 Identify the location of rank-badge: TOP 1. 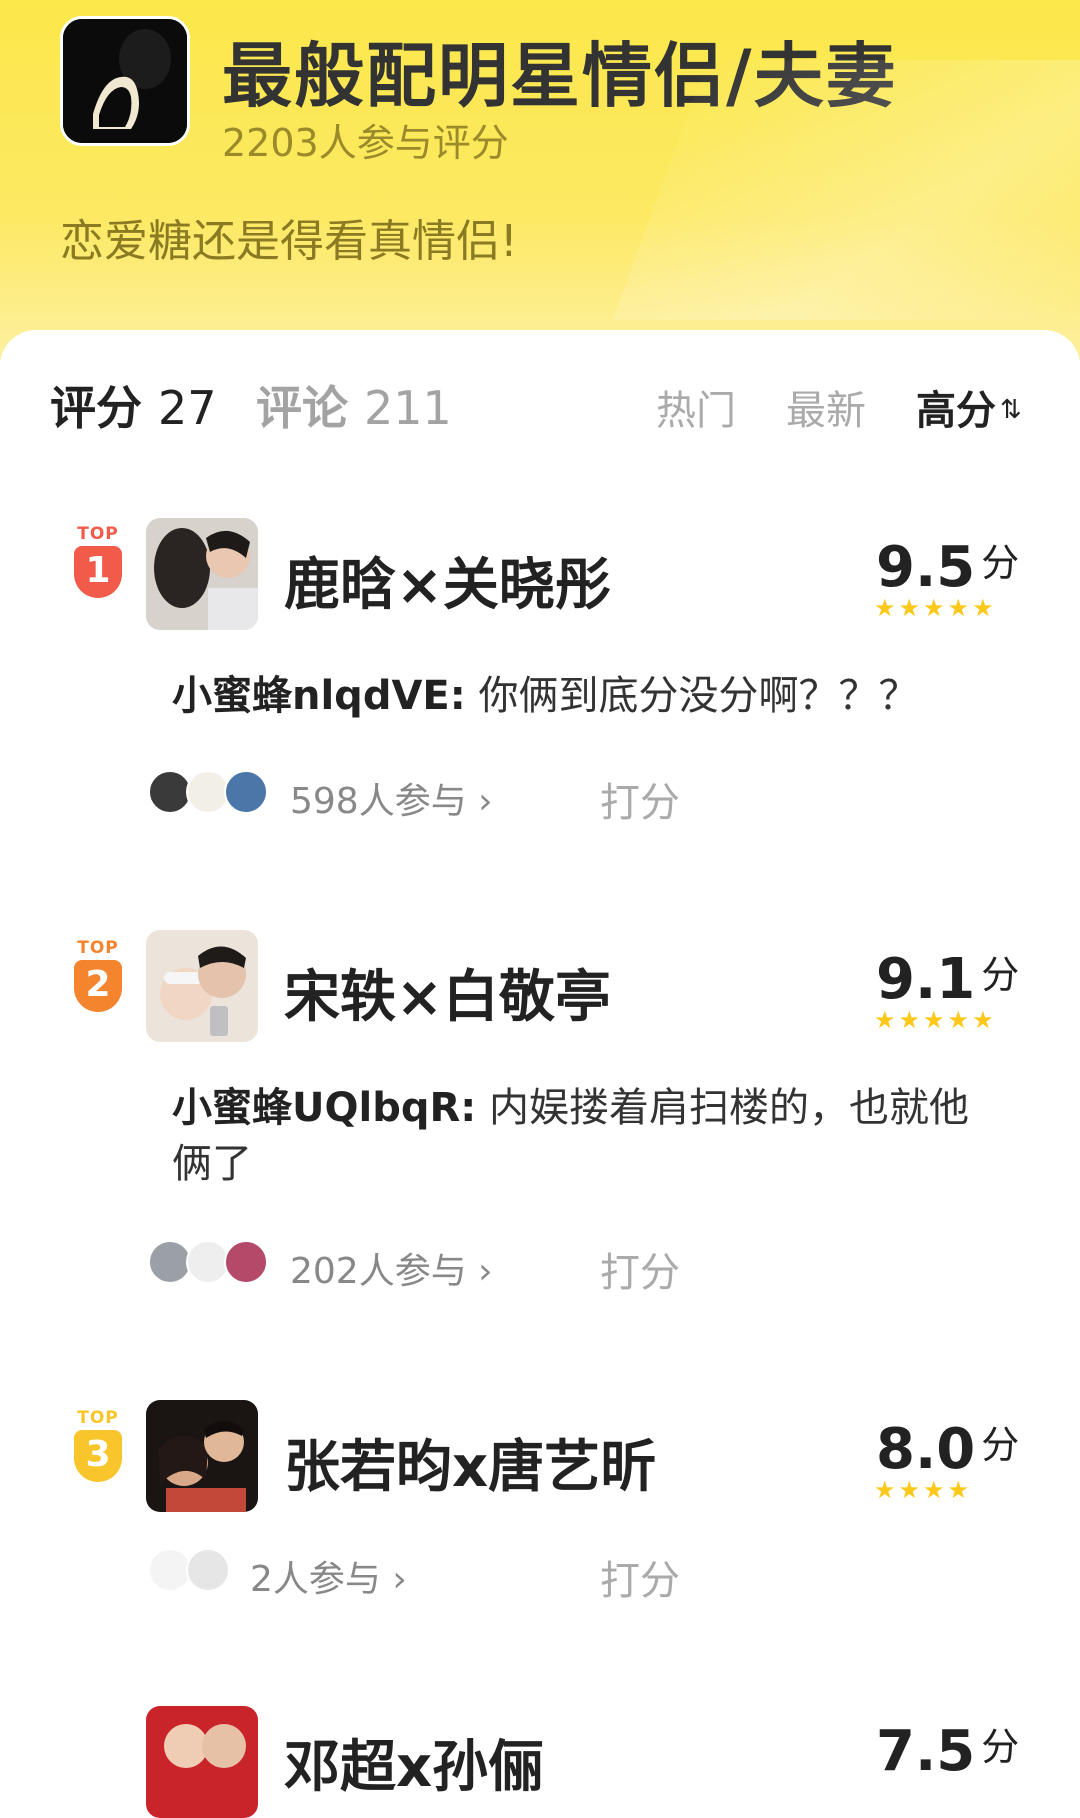
(98, 564).